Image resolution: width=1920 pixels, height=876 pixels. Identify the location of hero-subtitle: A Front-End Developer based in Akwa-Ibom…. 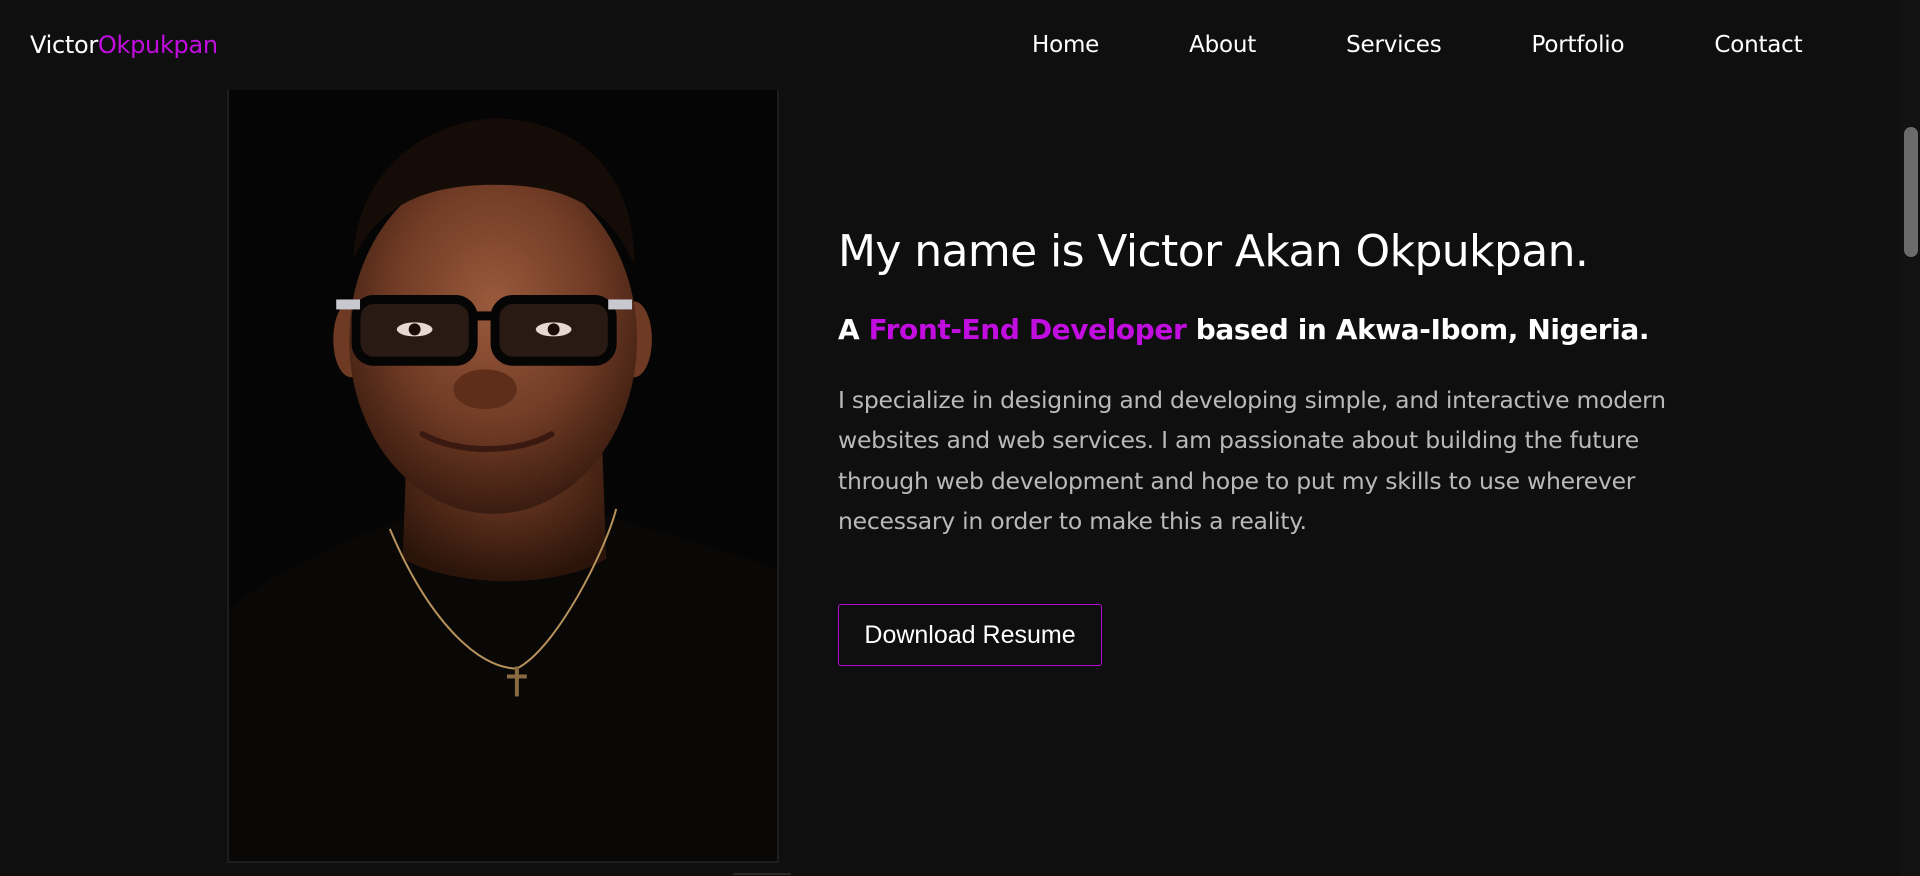
(1263, 329).